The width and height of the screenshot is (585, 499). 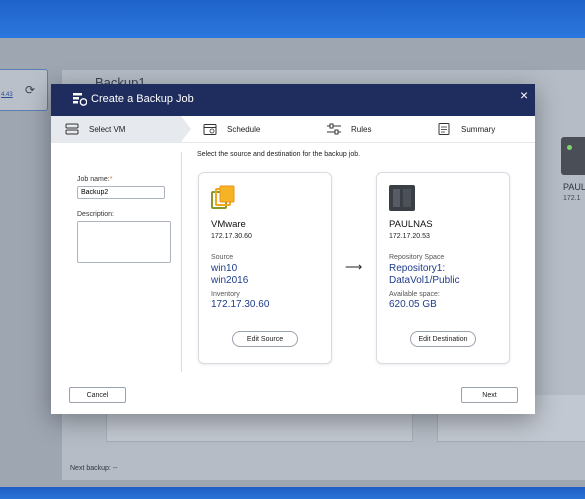 What do you see at coordinates (95, 179) in the screenshot?
I see `job-name-label: Job name:*` at bounding box center [95, 179].